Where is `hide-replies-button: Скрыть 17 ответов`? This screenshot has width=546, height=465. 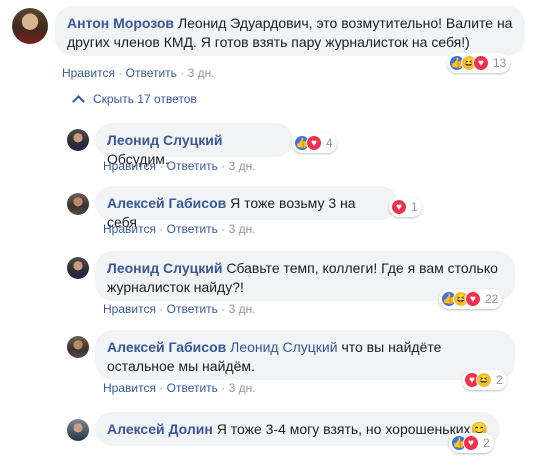
hide-replies-button: Скрыть 17 ответов is located at coordinates (134, 100).